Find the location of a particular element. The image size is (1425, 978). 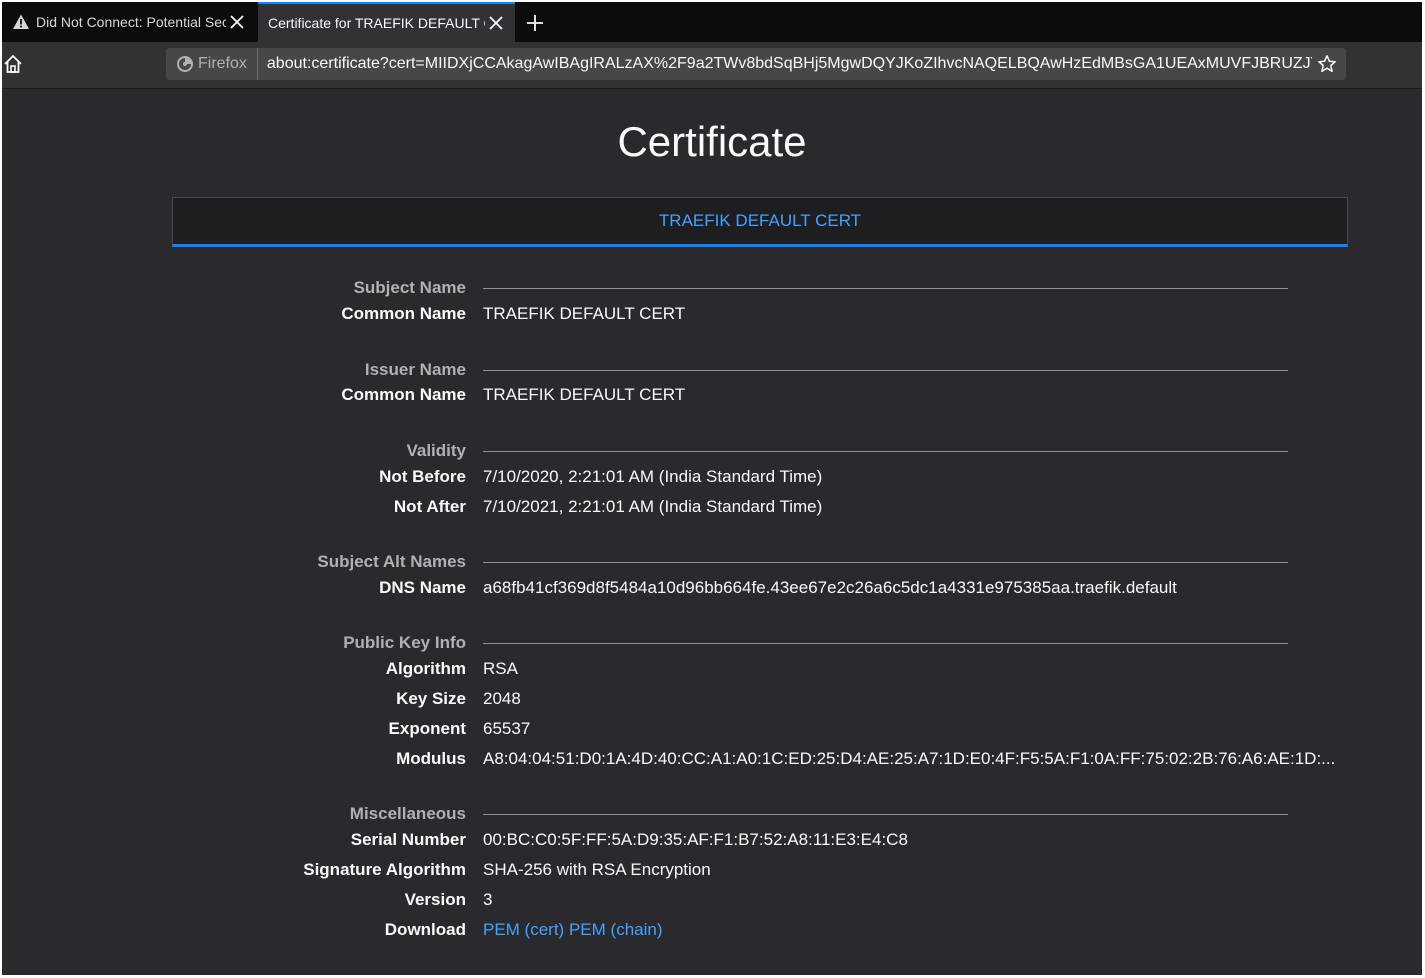

section-label: Subject Alt Names is located at coordinates (391, 561).